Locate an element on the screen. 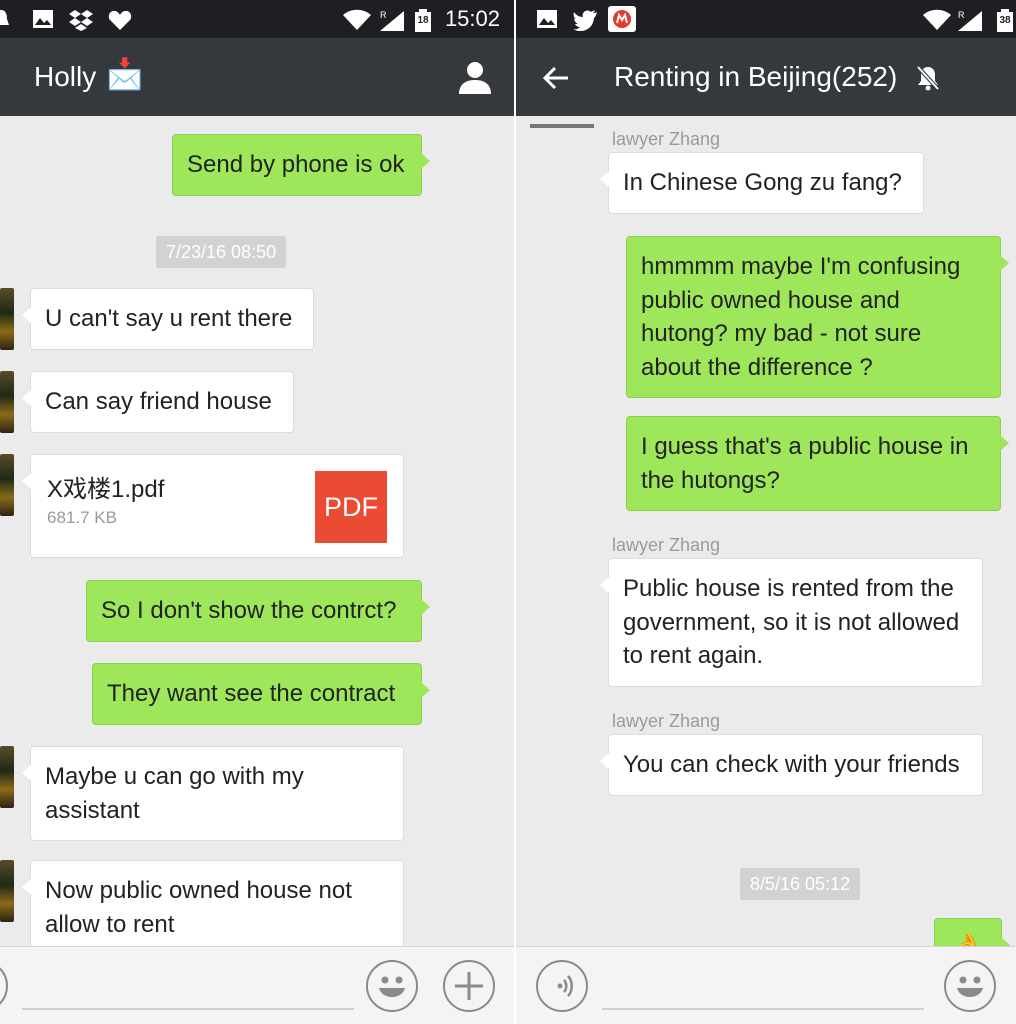  voice-toggle-button is located at coordinates (4, 986).